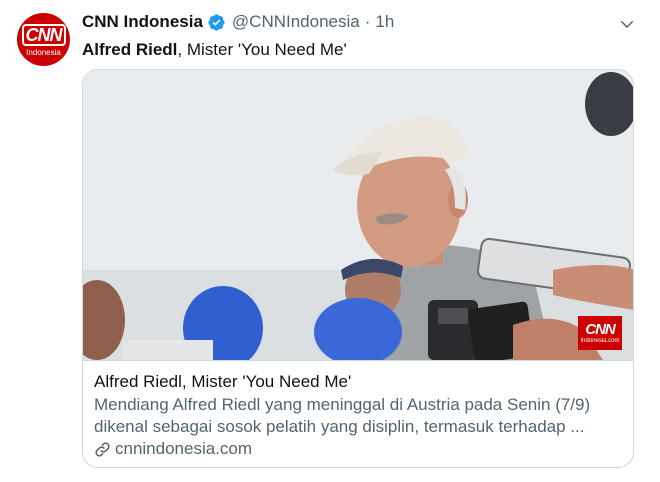  I want to click on watermark-logo: CNN Indonesia.com, so click(600, 333).